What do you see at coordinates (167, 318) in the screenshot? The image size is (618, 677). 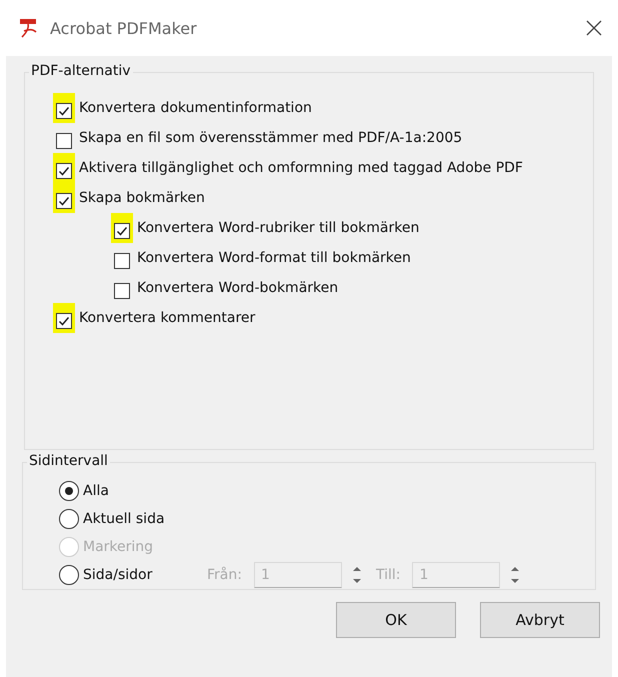 I see `checkbox-label: Konvertera kommentarer` at bounding box center [167, 318].